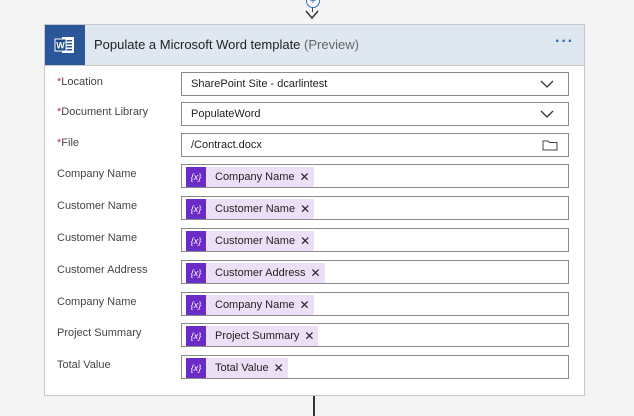 This screenshot has height=416, width=634. Describe the element at coordinates (226, 145) in the screenshot. I see `field-value: /Contract.docx` at that location.